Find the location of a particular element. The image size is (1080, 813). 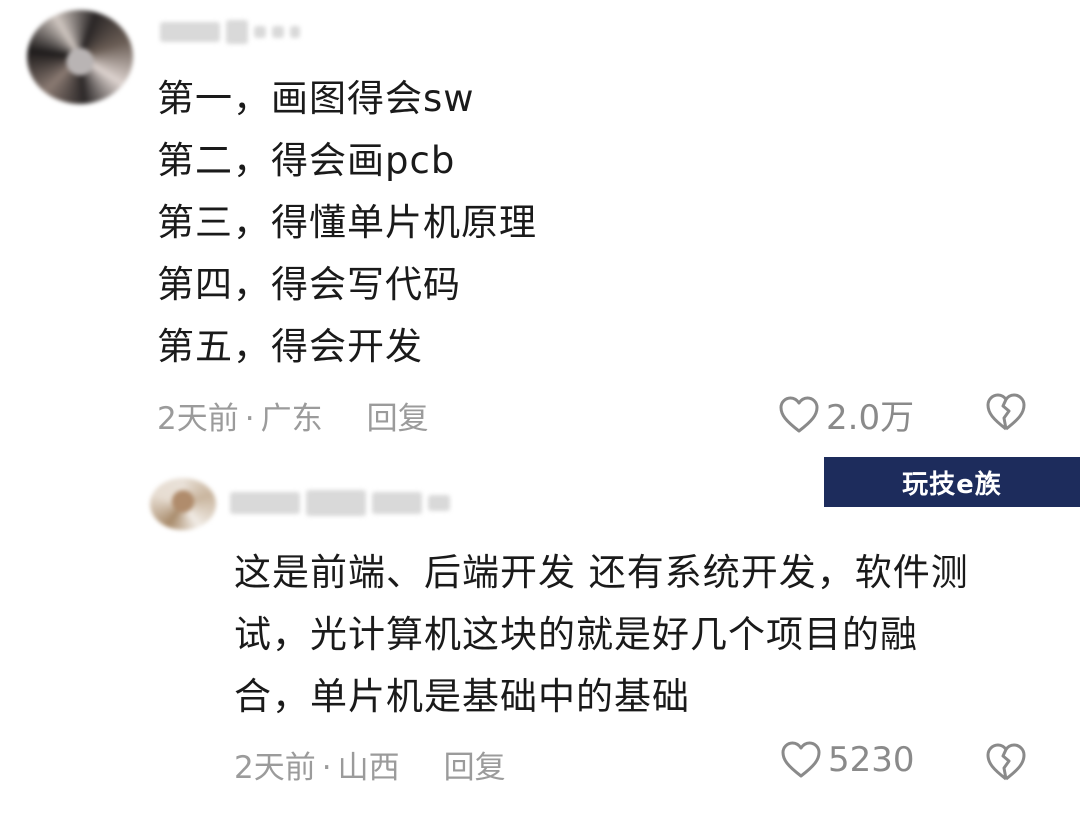

like-button: 2.0万 is located at coordinates (846, 414).